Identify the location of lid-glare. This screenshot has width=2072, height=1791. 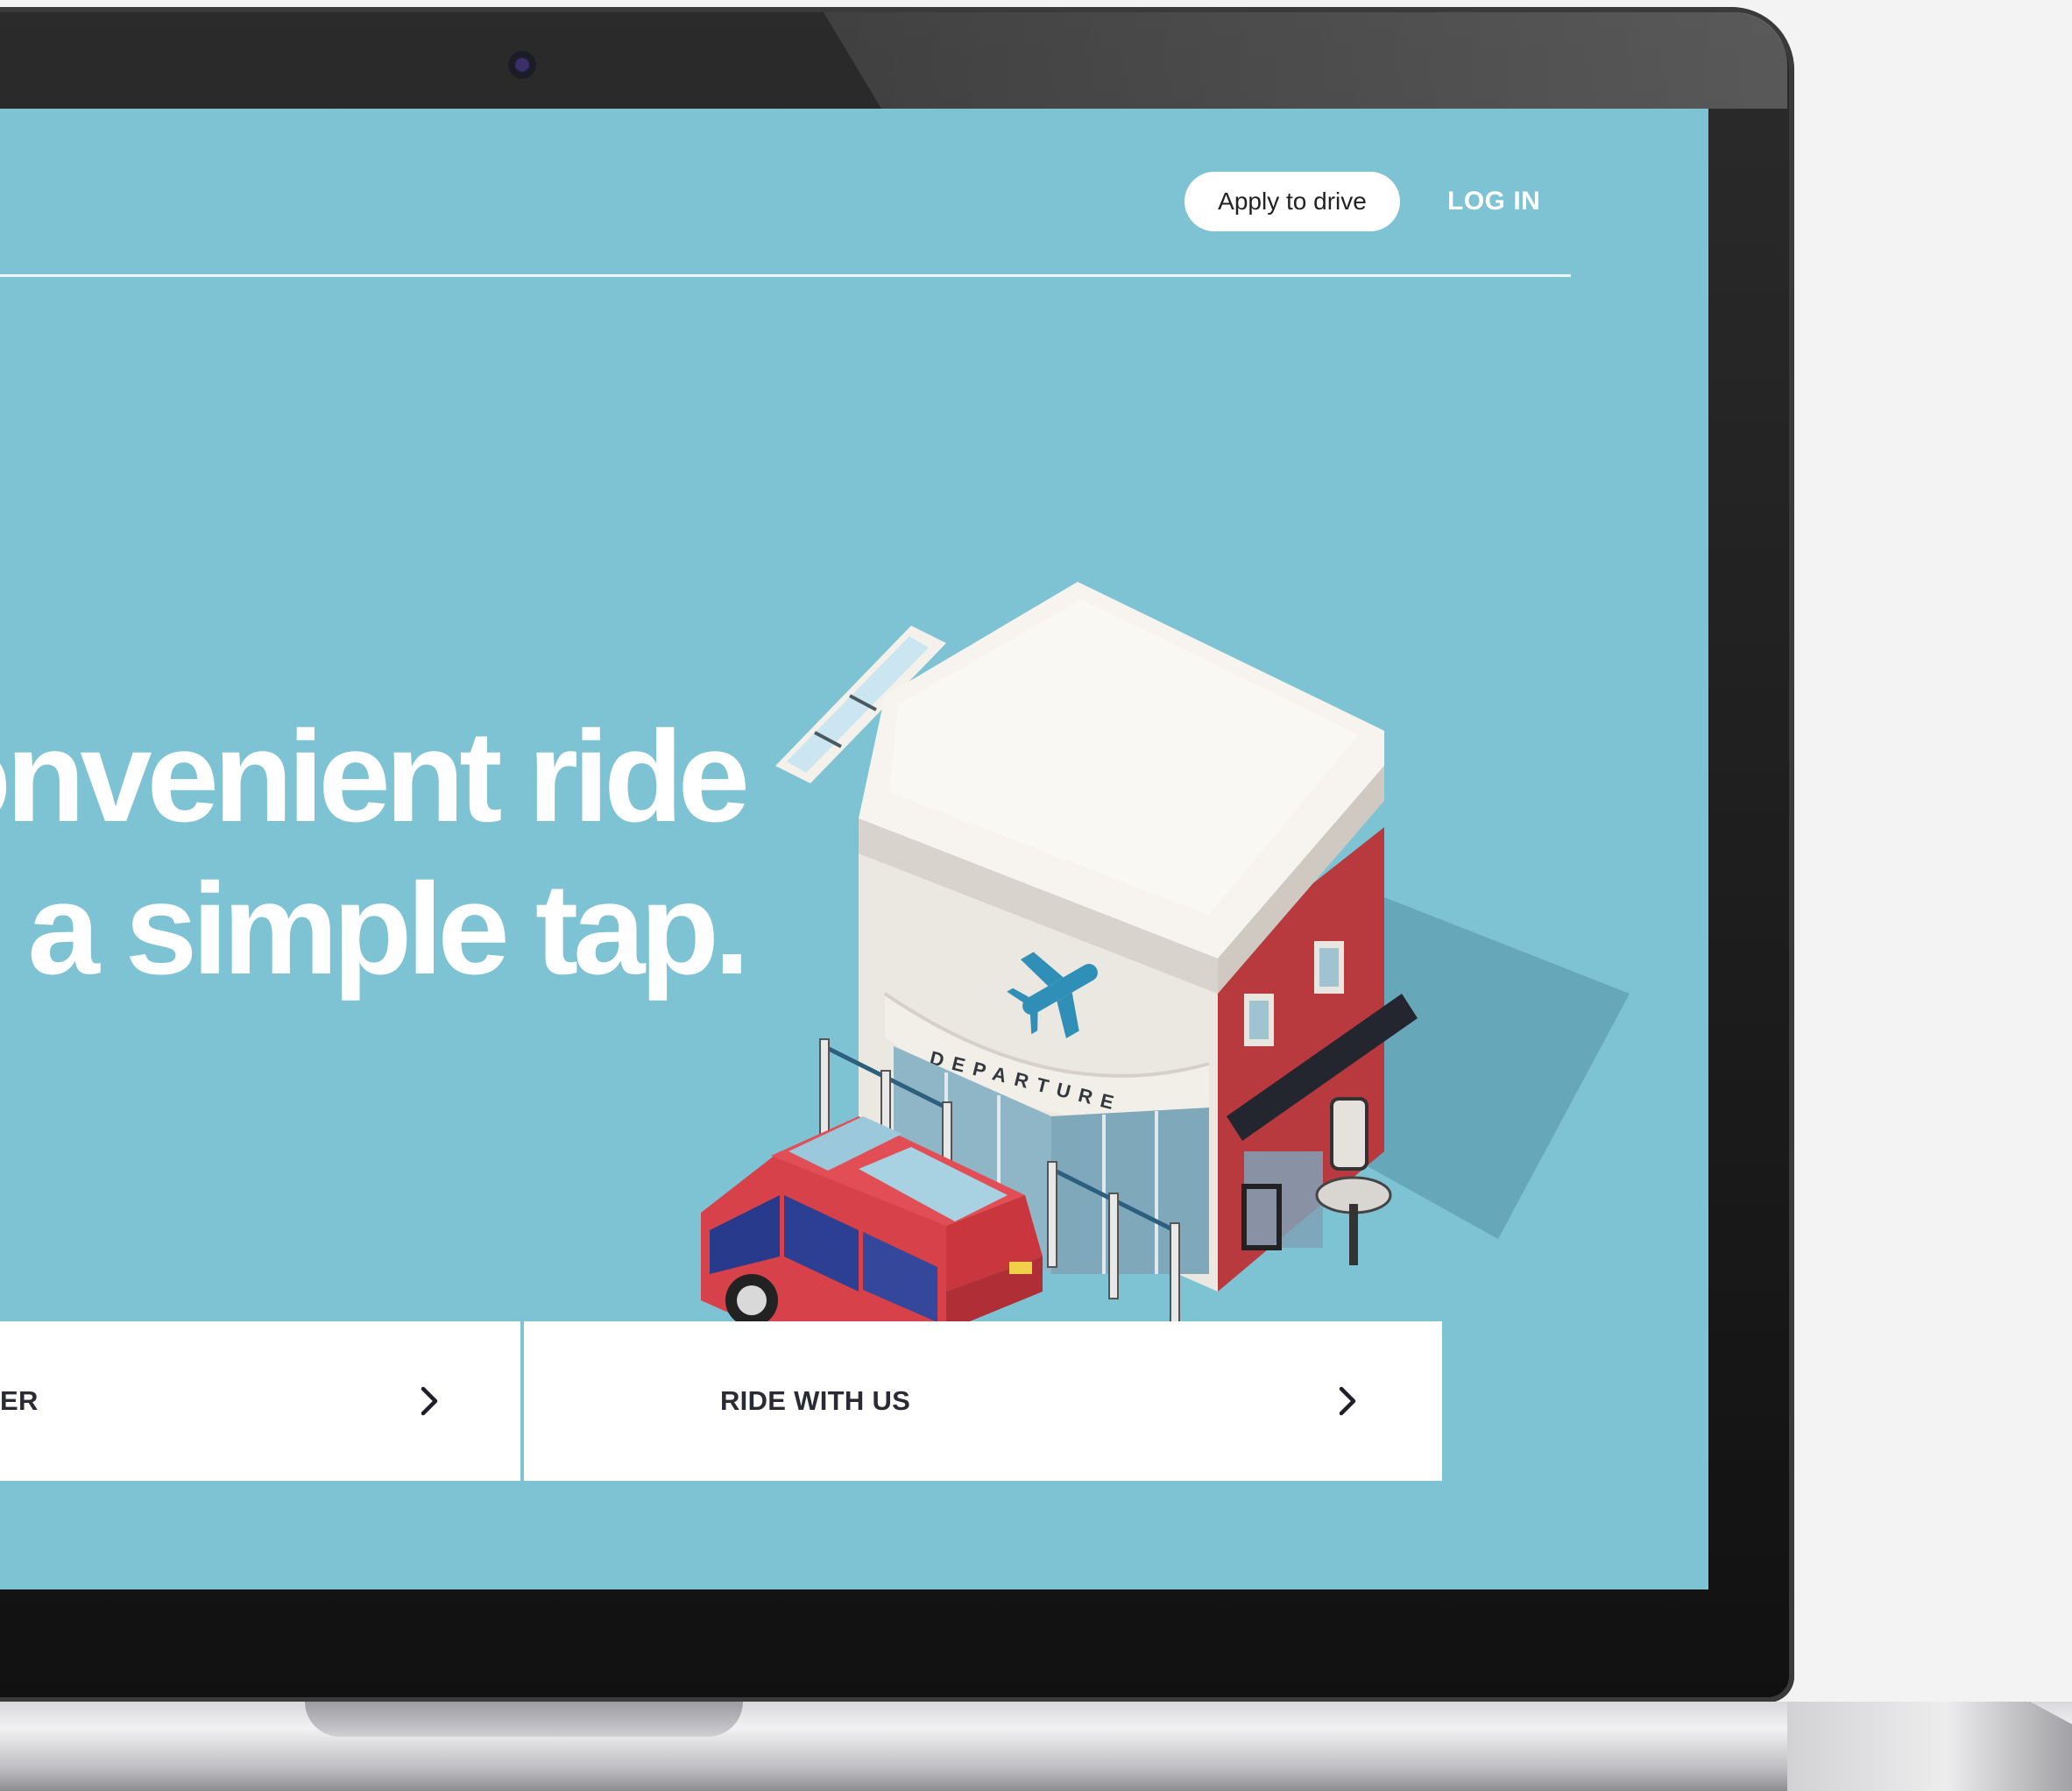
(1305, 60).